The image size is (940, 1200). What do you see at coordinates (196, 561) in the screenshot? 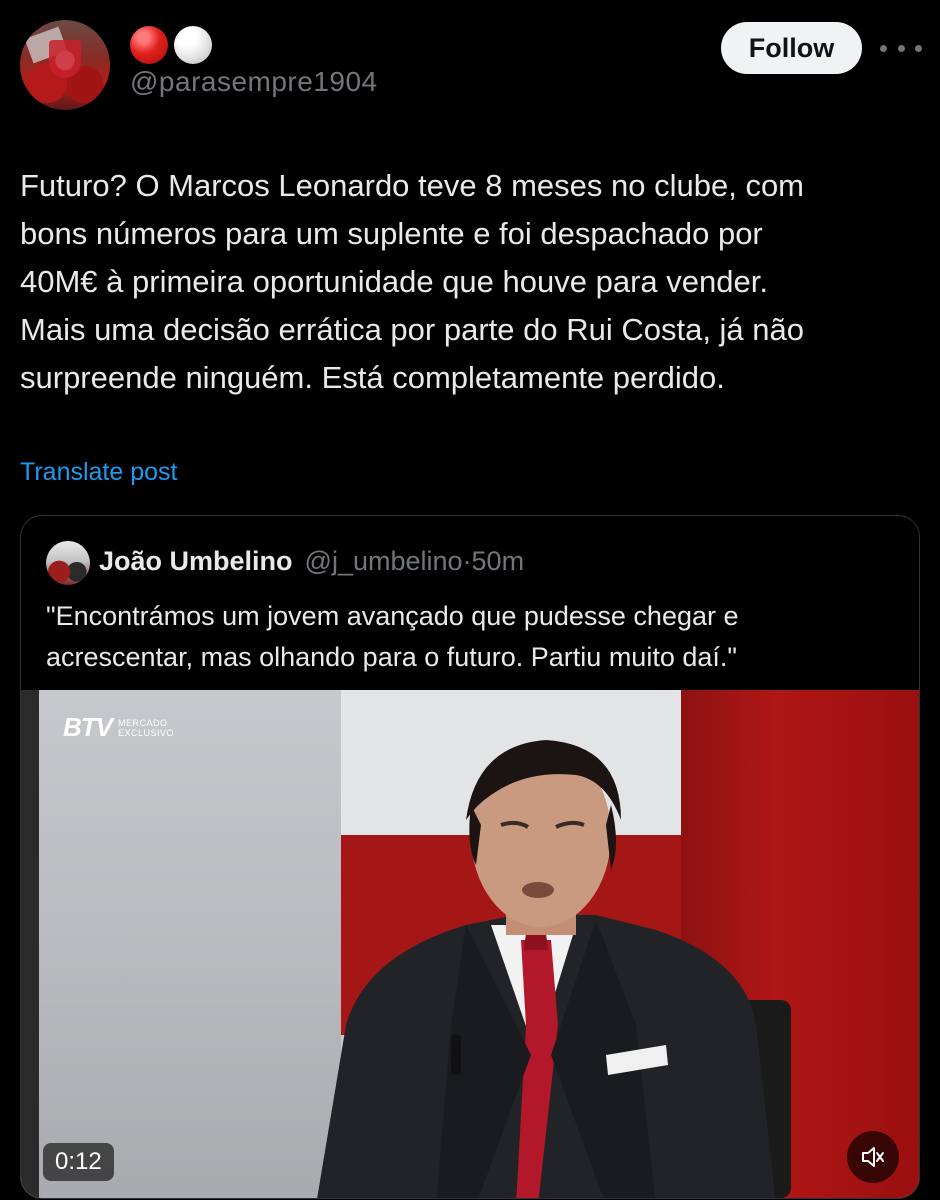
I see `quoted-author-name: João Umbelino` at bounding box center [196, 561].